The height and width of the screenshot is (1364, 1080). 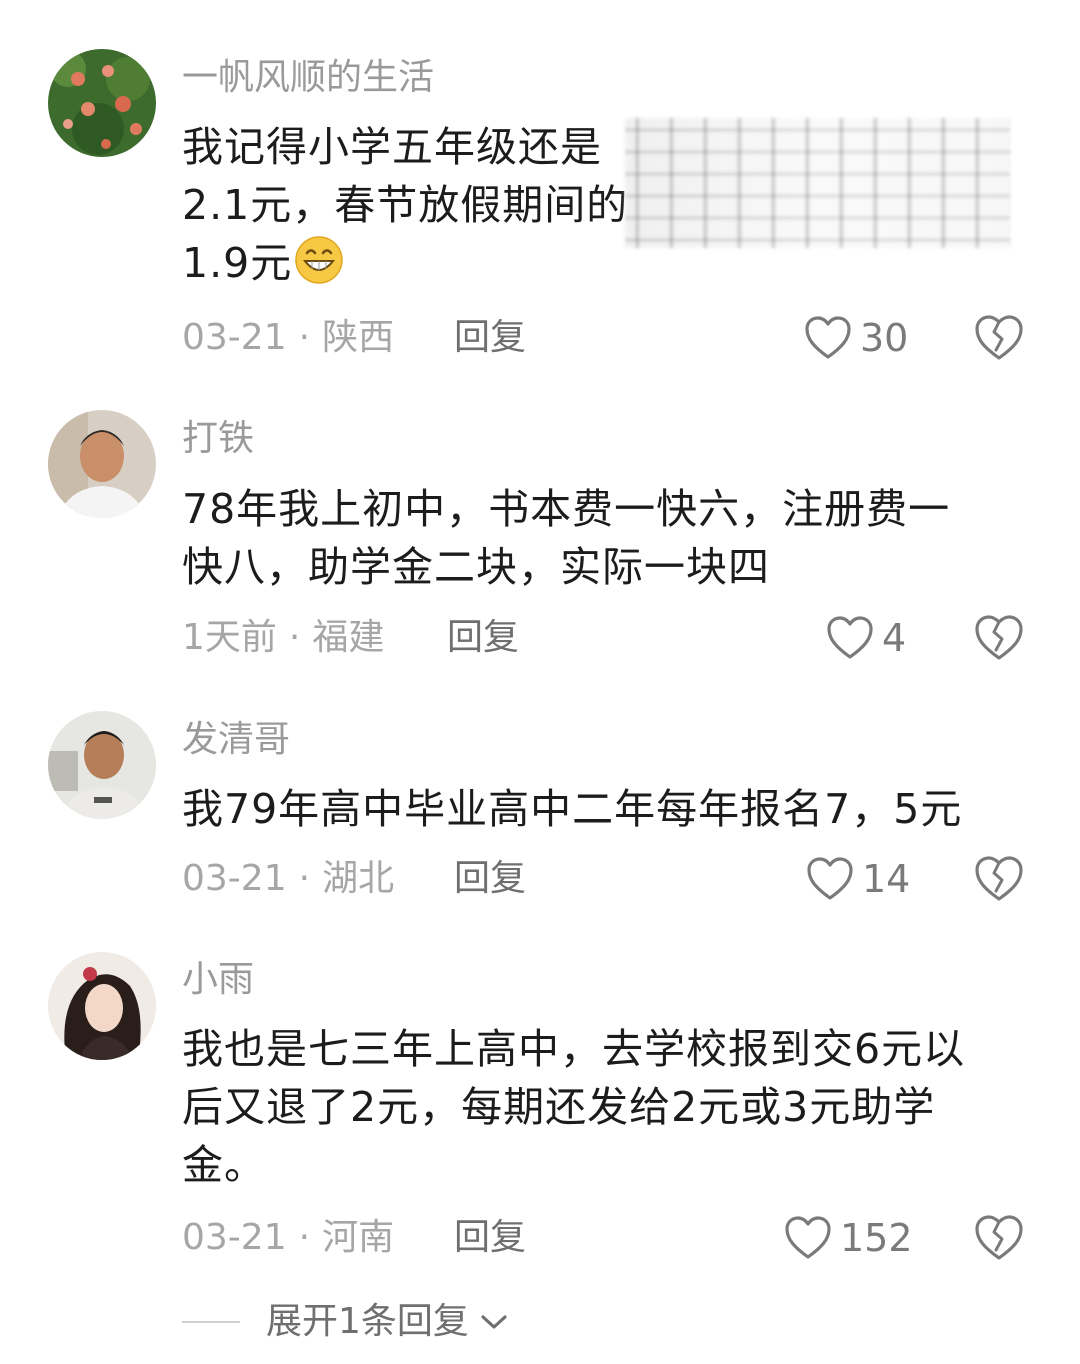 I want to click on redacted-text-blur, so click(x=817, y=183).